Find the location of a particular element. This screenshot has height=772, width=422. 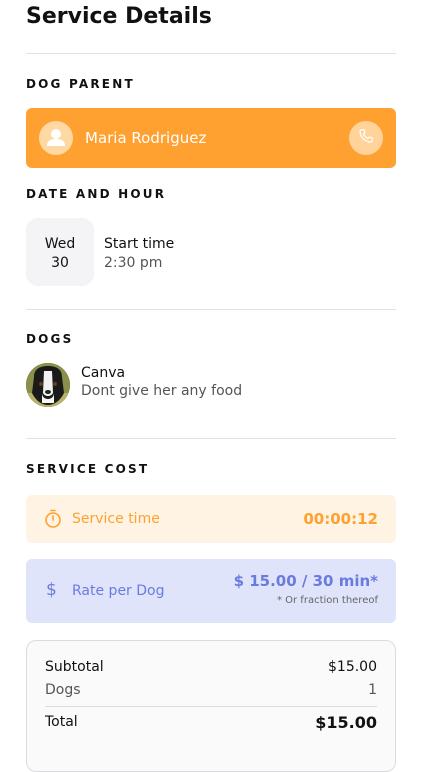

cost-summary-card: Subtotal $15.00 Dogs 1 Total $15.00 is located at coordinates (211, 706).